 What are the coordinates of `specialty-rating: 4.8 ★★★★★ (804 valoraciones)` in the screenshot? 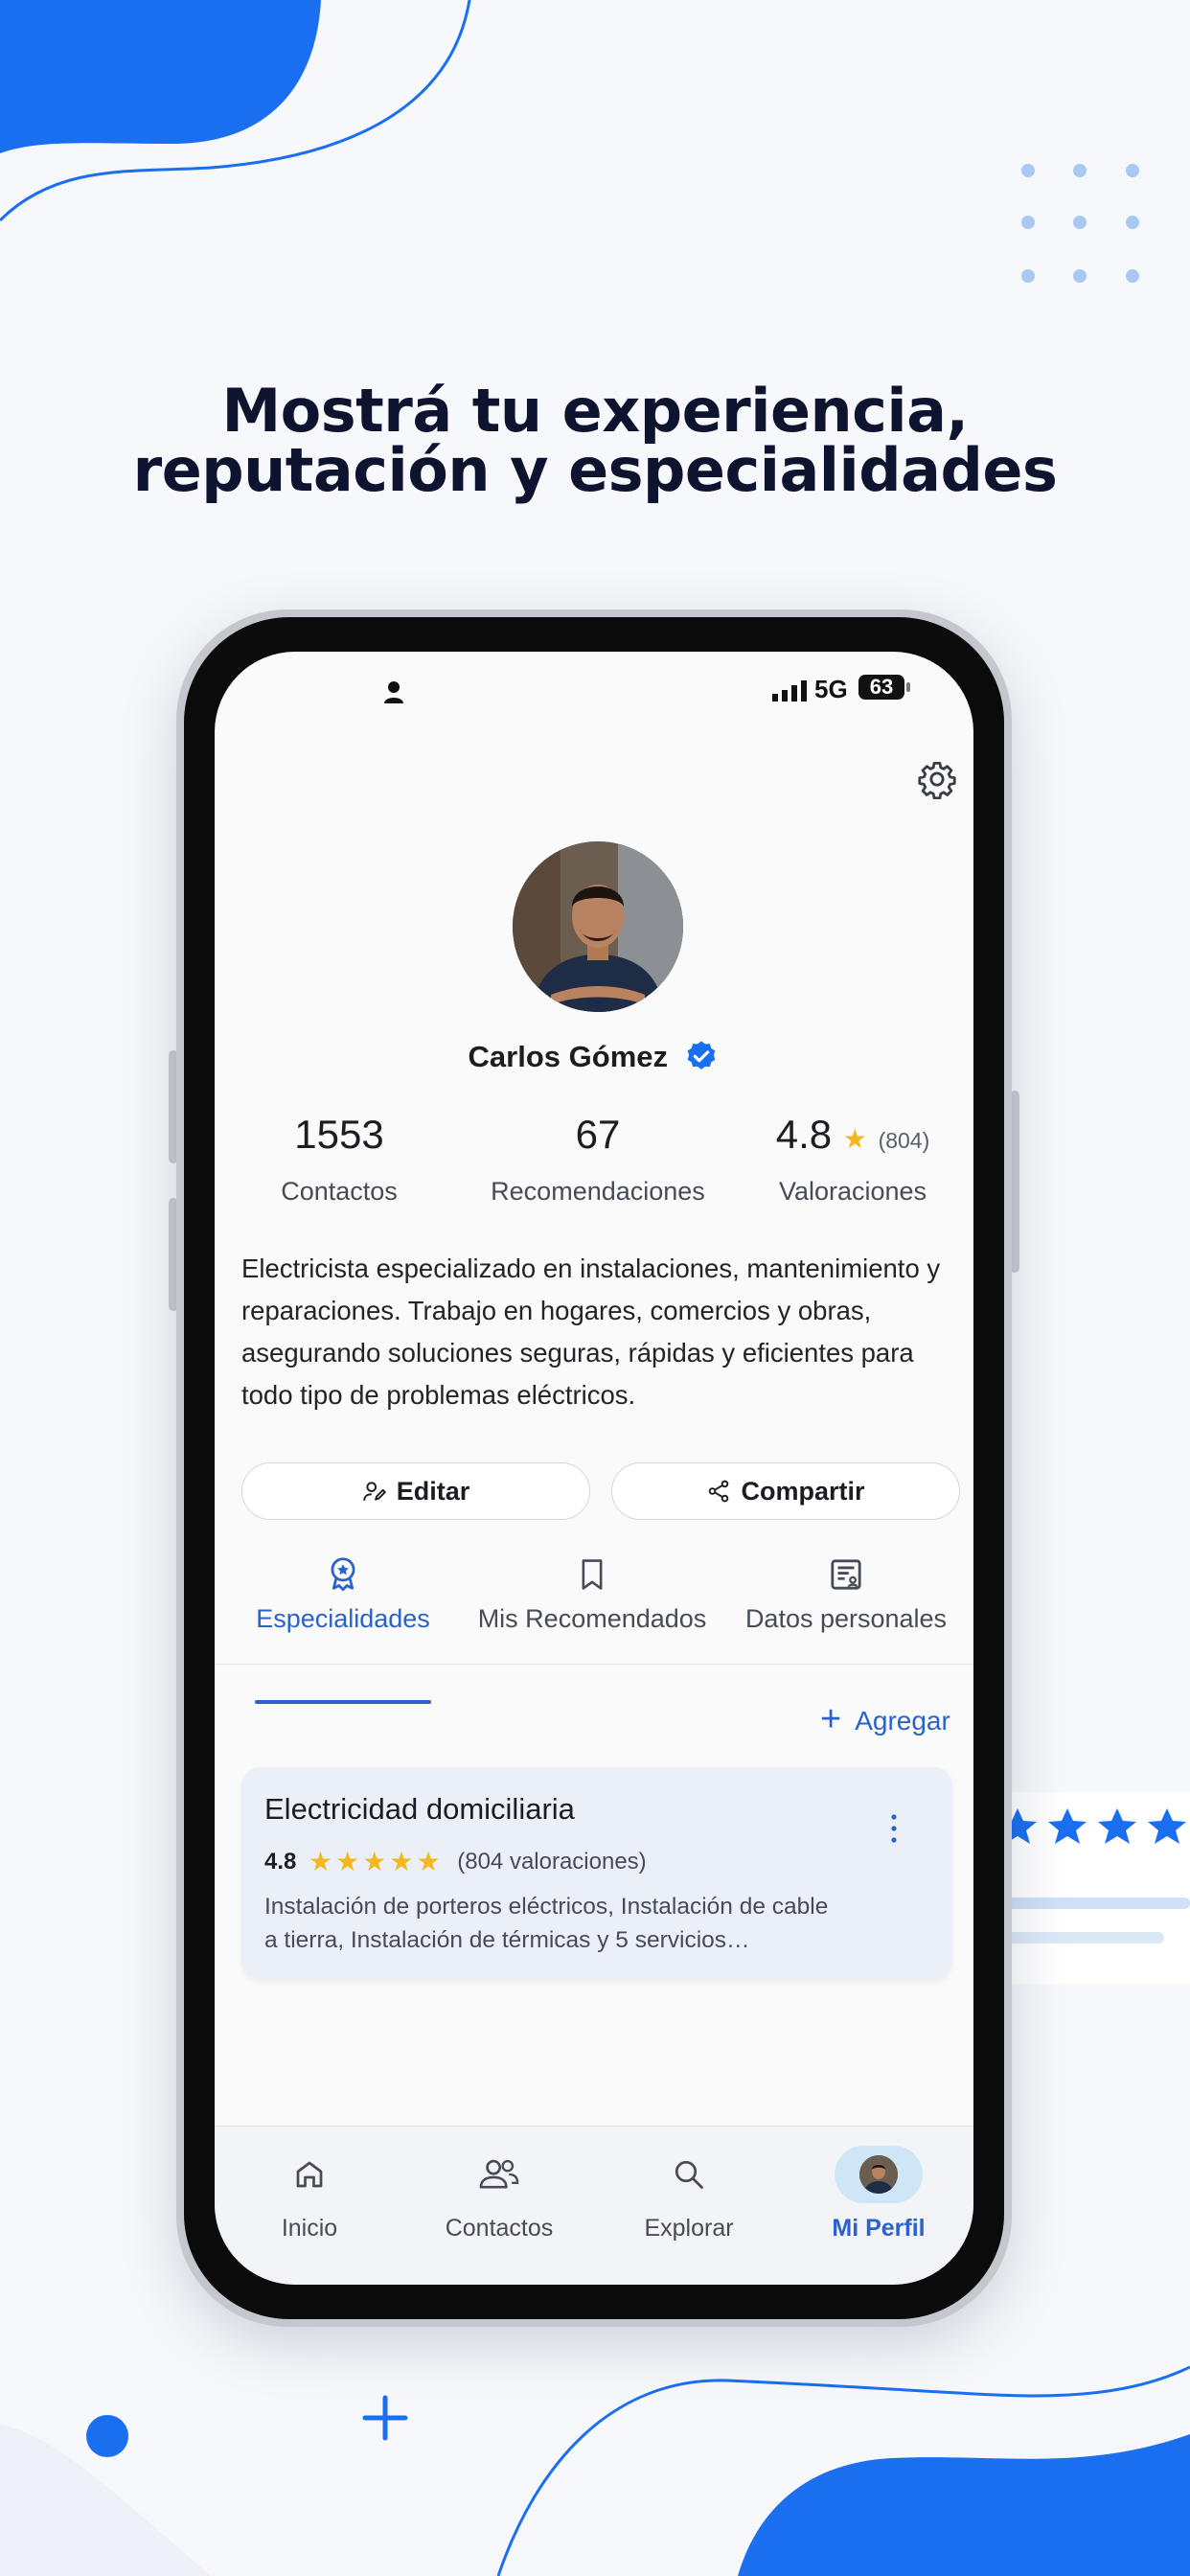 It's located at (456, 1861).